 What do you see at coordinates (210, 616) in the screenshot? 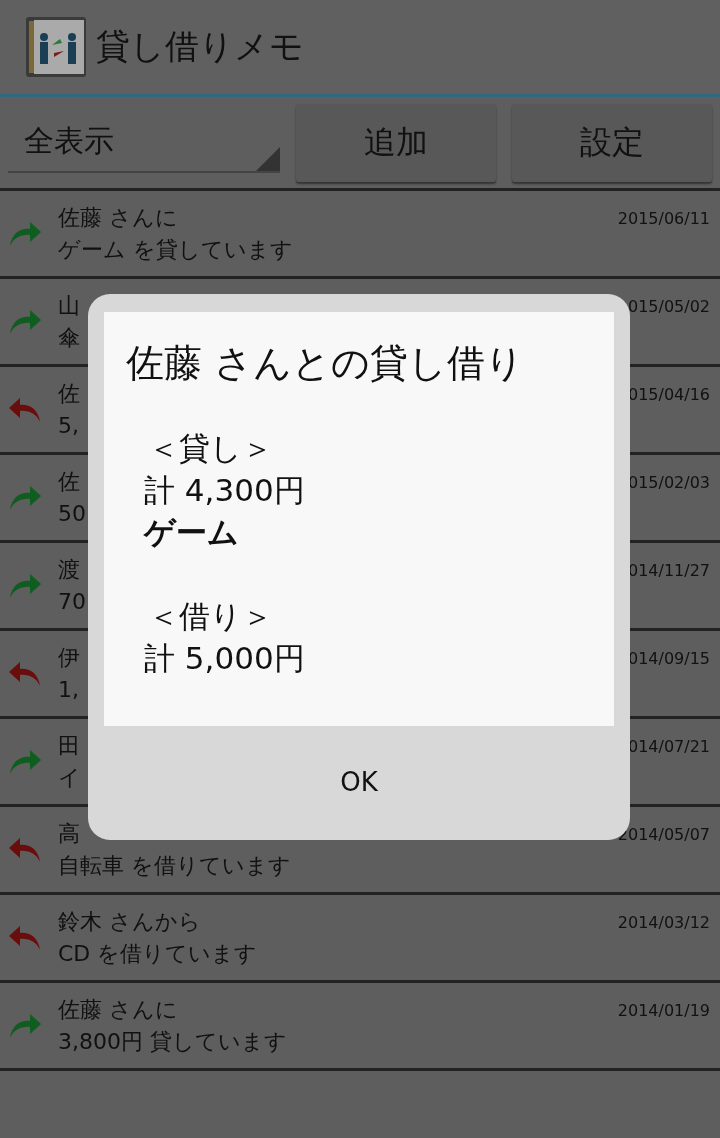
I see `section-heading: ＜借り＞` at bounding box center [210, 616].